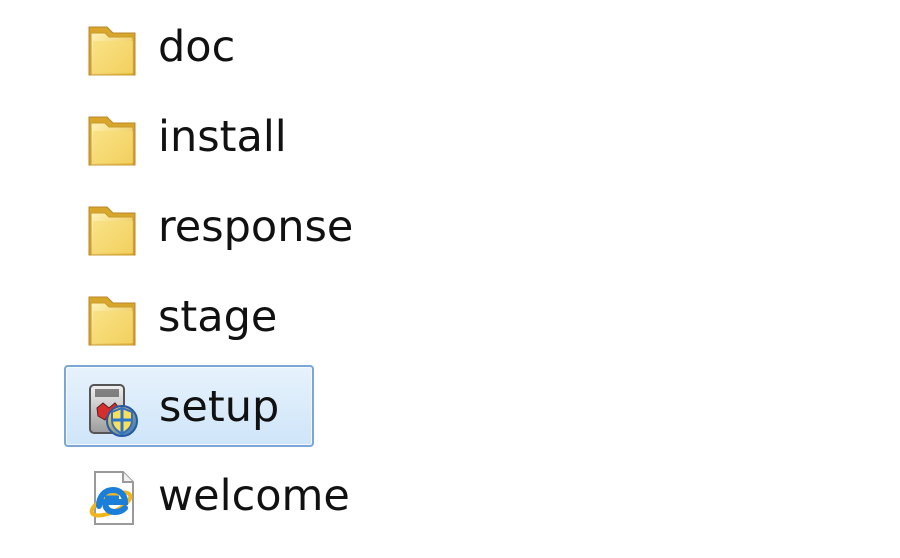 The width and height of the screenshot is (900, 558). Describe the element at coordinates (114, 409) in the screenshot. I see `installer-shield-icon` at that location.